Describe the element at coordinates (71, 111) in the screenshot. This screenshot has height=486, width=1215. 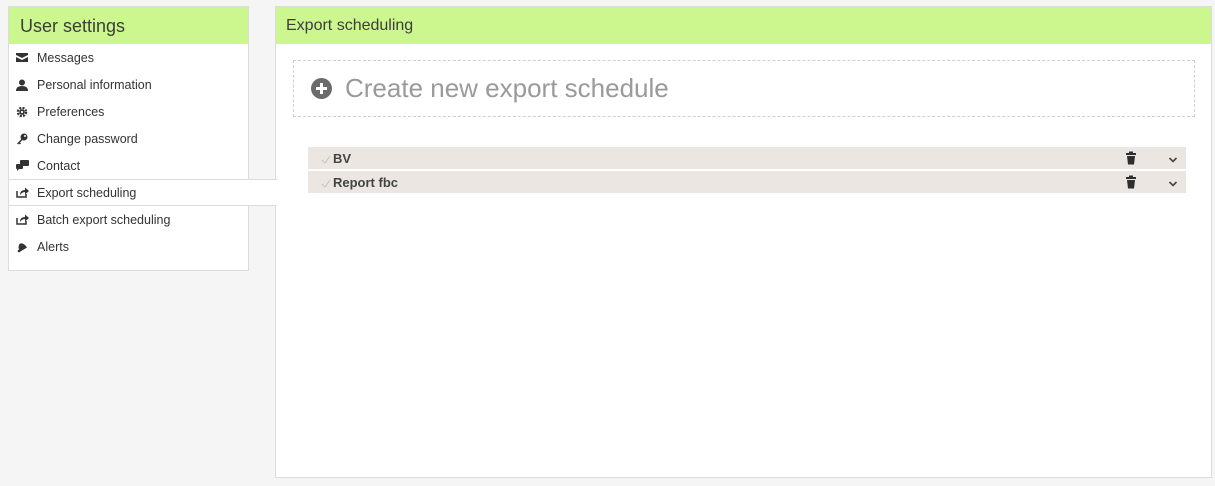
I see `sidebar-item-label: Preferences` at that location.